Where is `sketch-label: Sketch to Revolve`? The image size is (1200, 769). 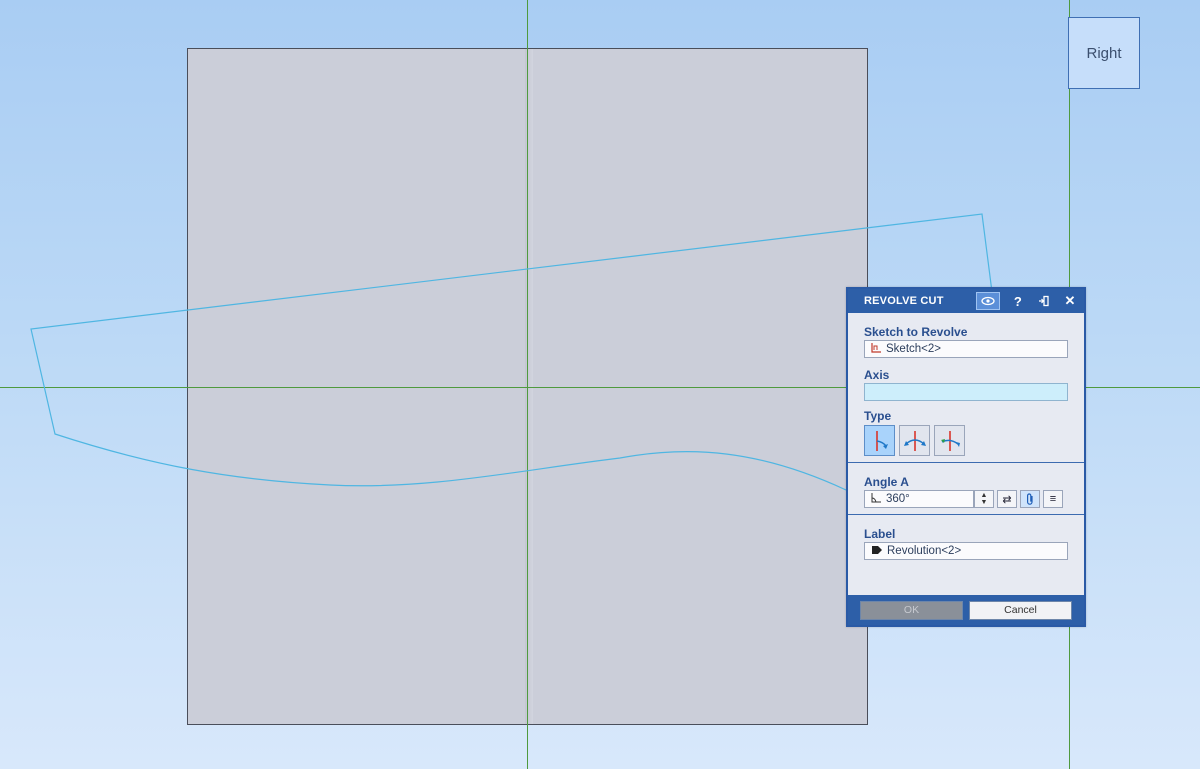 sketch-label: Sketch to Revolve is located at coordinates (916, 332).